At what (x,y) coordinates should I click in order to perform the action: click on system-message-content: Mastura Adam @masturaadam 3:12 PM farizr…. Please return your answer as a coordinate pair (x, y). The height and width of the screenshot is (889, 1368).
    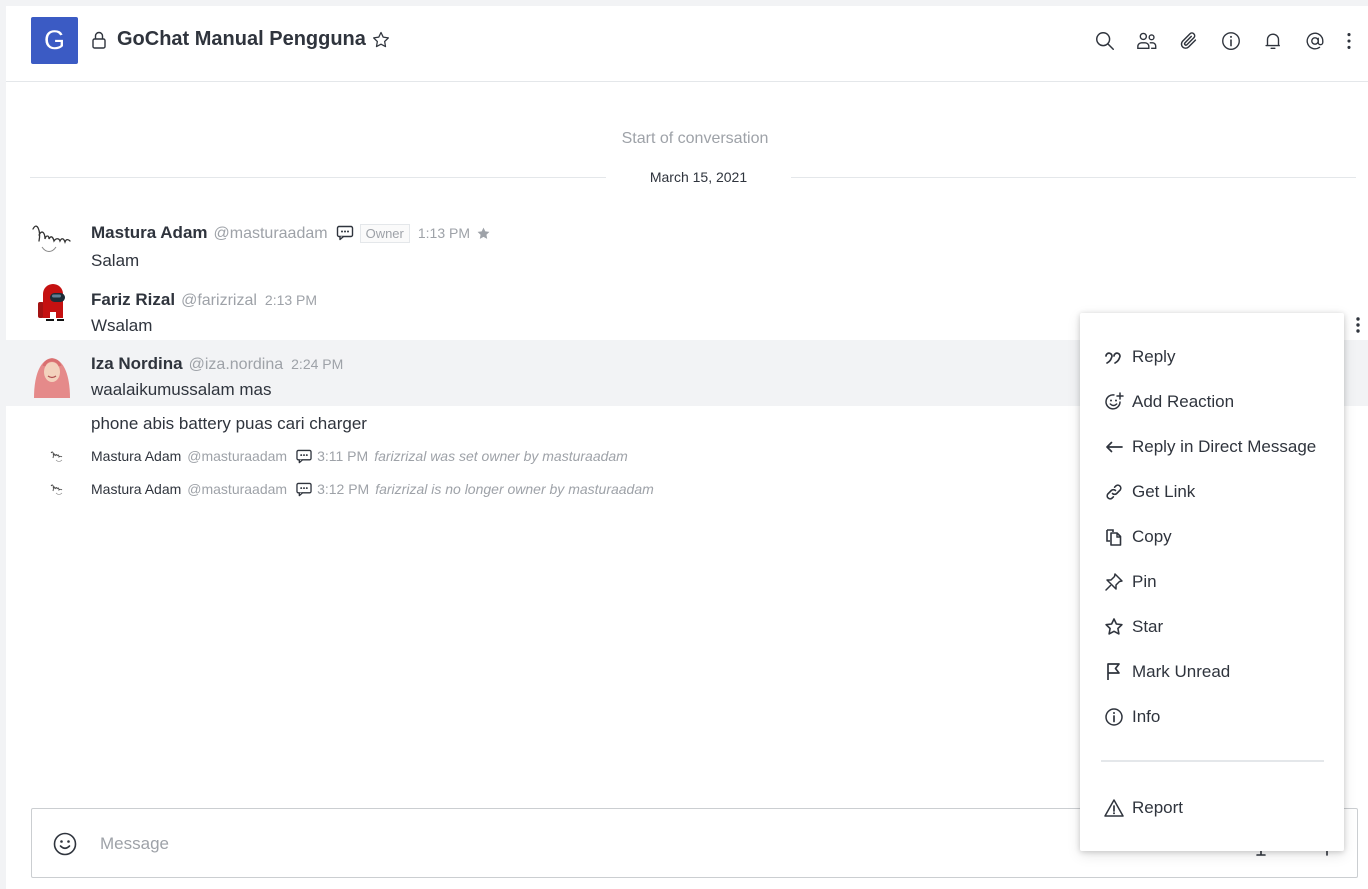
    Looking at the image, I should click on (372, 489).